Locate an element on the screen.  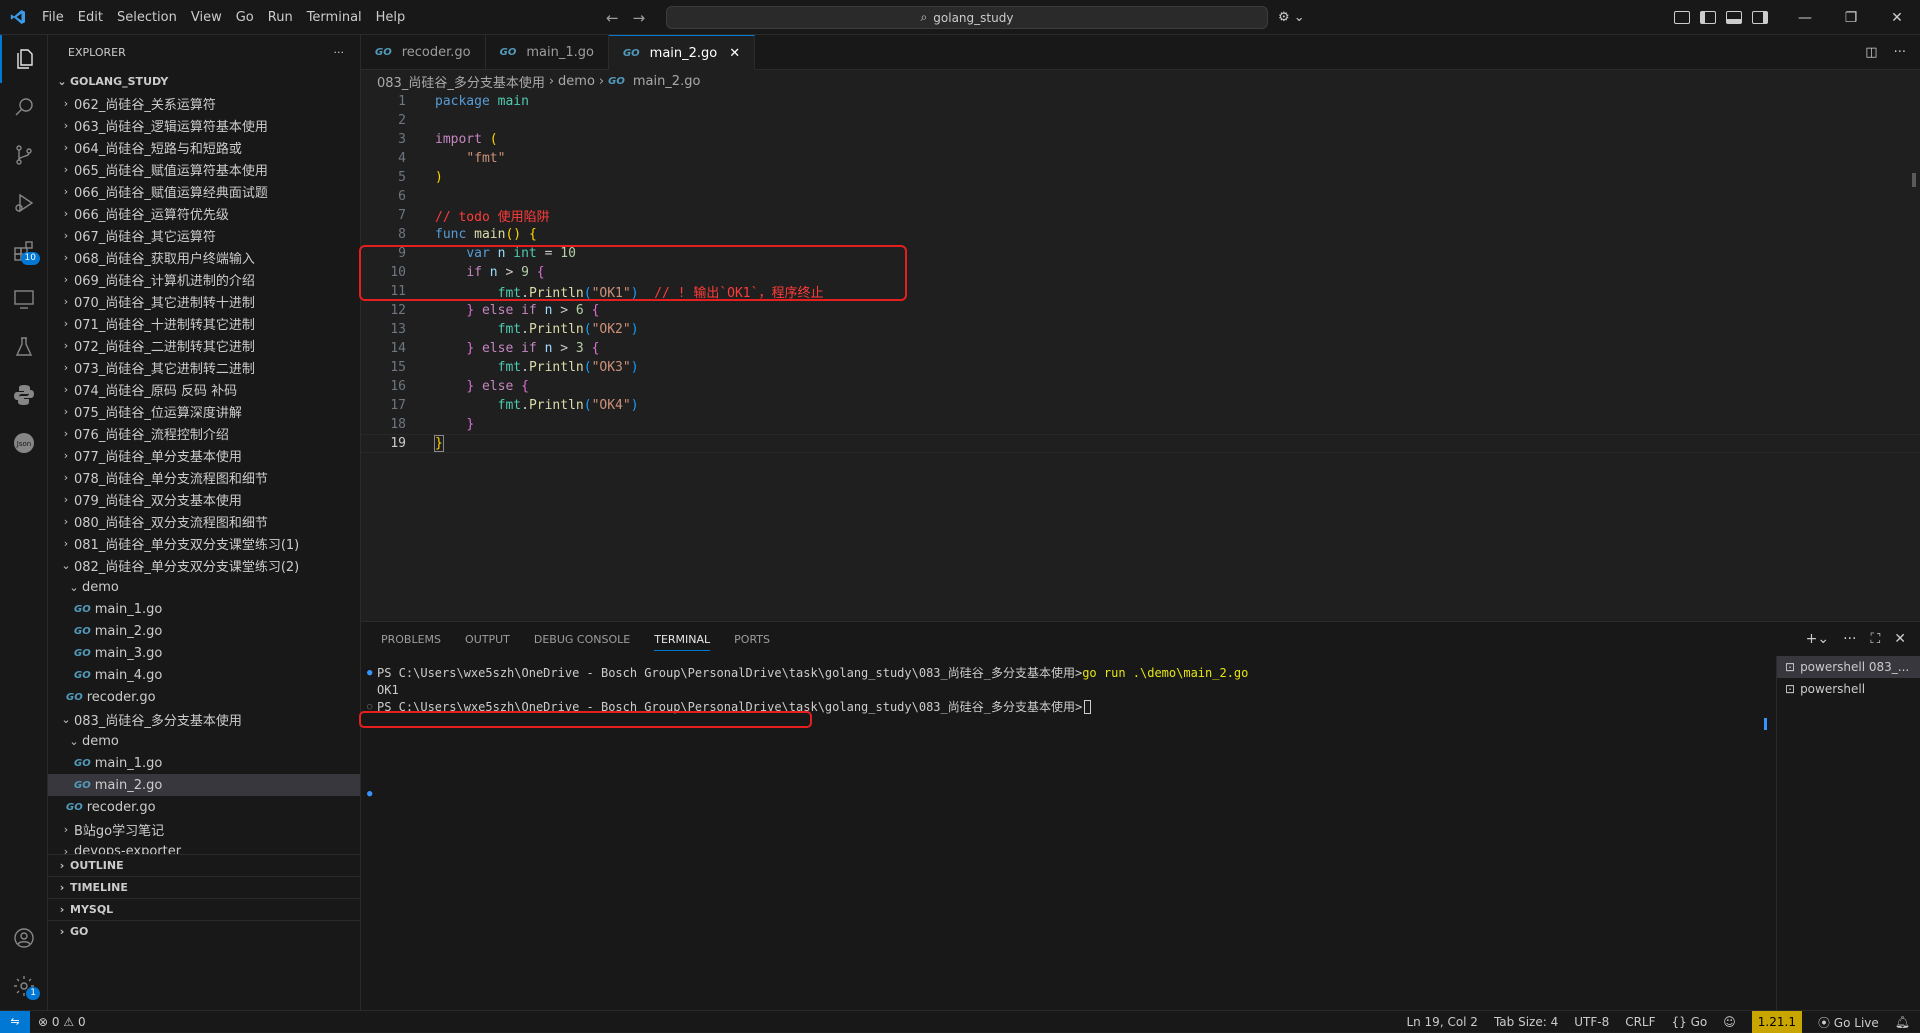
remote-indicator-icon: ⇋ is located at coordinates (15, 1021).